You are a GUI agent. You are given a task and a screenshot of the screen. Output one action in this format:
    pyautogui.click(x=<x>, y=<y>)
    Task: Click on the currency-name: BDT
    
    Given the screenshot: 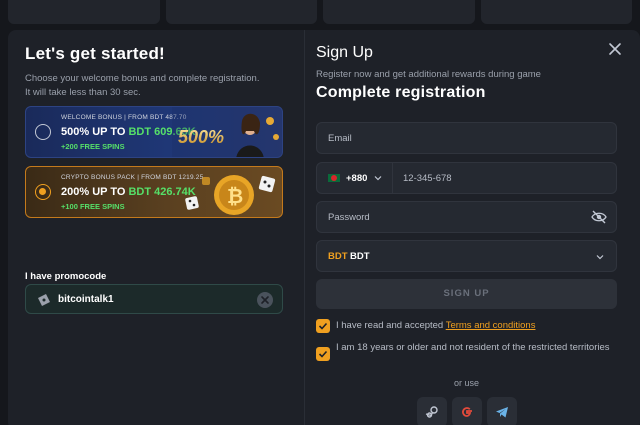 What is the action you would take?
    pyautogui.click(x=360, y=256)
    